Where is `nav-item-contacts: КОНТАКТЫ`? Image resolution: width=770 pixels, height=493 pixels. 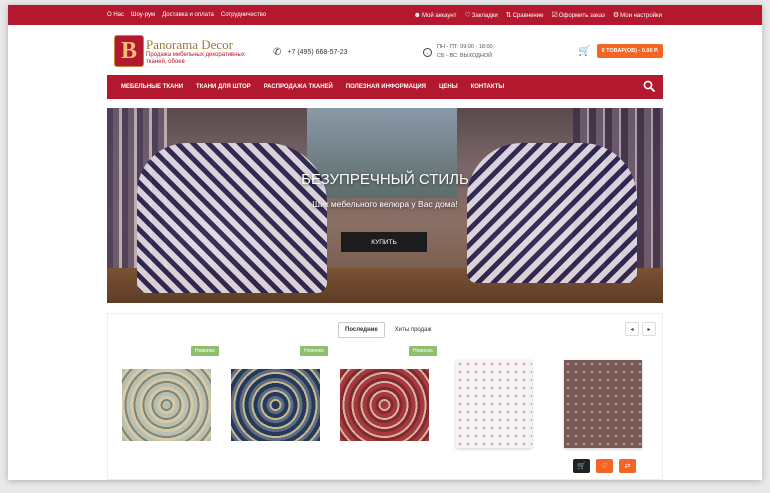 nav-item-contacts: КОНТАКТЫ is located at coordinates (488, 87).